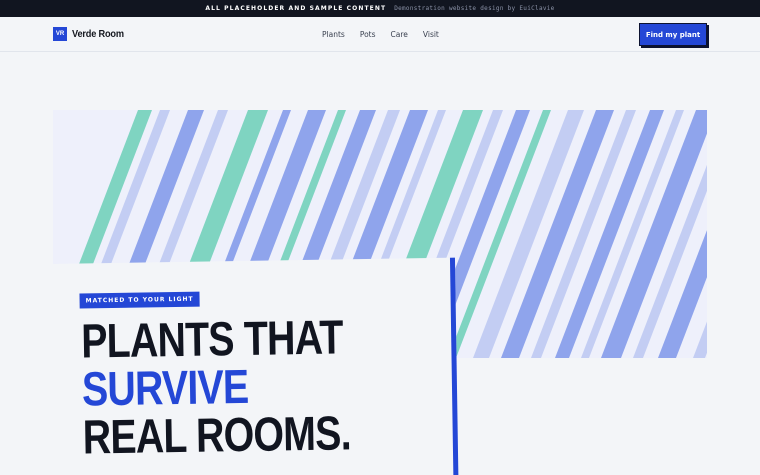  I want to click on find-my-plant-button: Find my plant, so click(673, 34).